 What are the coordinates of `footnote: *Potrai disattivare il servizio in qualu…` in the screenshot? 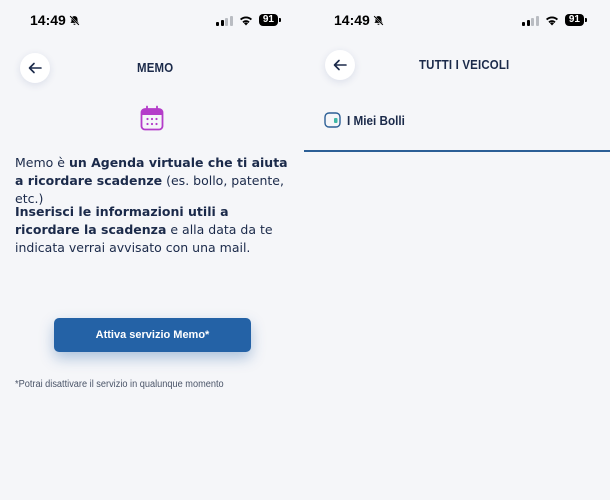 It's located at (119, 384).